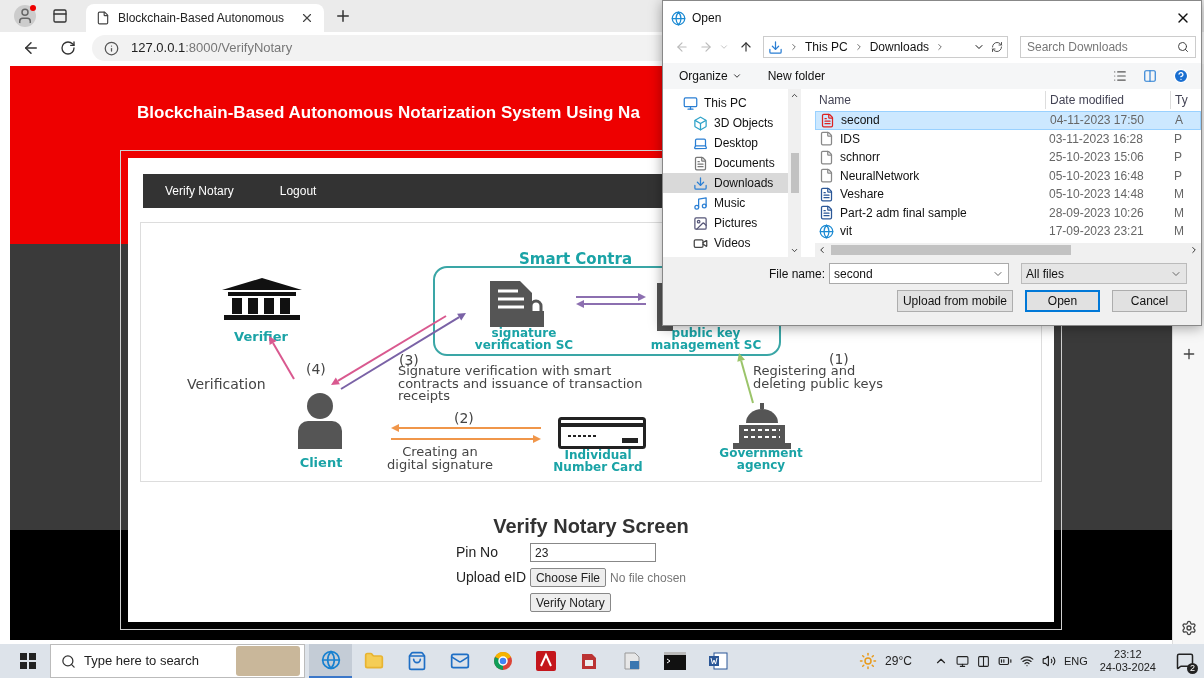 The image size is (1204, 678). What do you see at coordinates (459, 661) in the screenshot?
I see `envelope-icon` at bounding box center [459, 661].